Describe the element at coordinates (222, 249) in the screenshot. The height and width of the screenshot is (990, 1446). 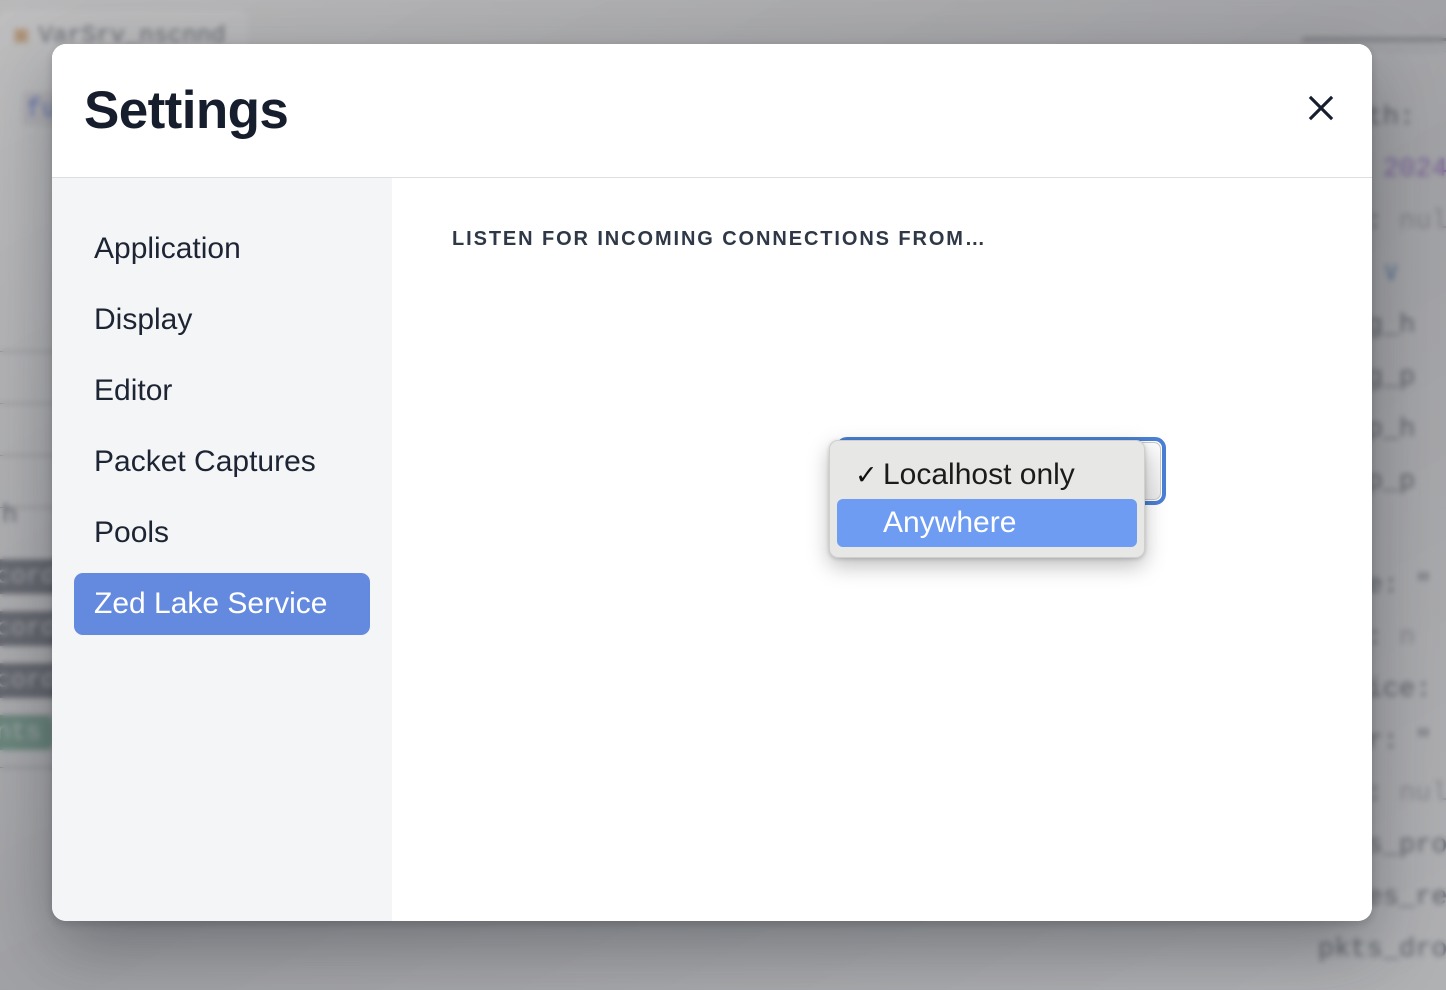
I see `sidebar-item-application: Application` at that location.